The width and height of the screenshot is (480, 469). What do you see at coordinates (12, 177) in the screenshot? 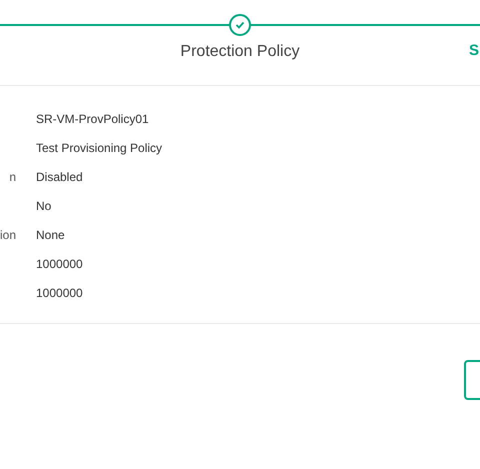
I see `field-label: n` at bounding box center [12, 177].